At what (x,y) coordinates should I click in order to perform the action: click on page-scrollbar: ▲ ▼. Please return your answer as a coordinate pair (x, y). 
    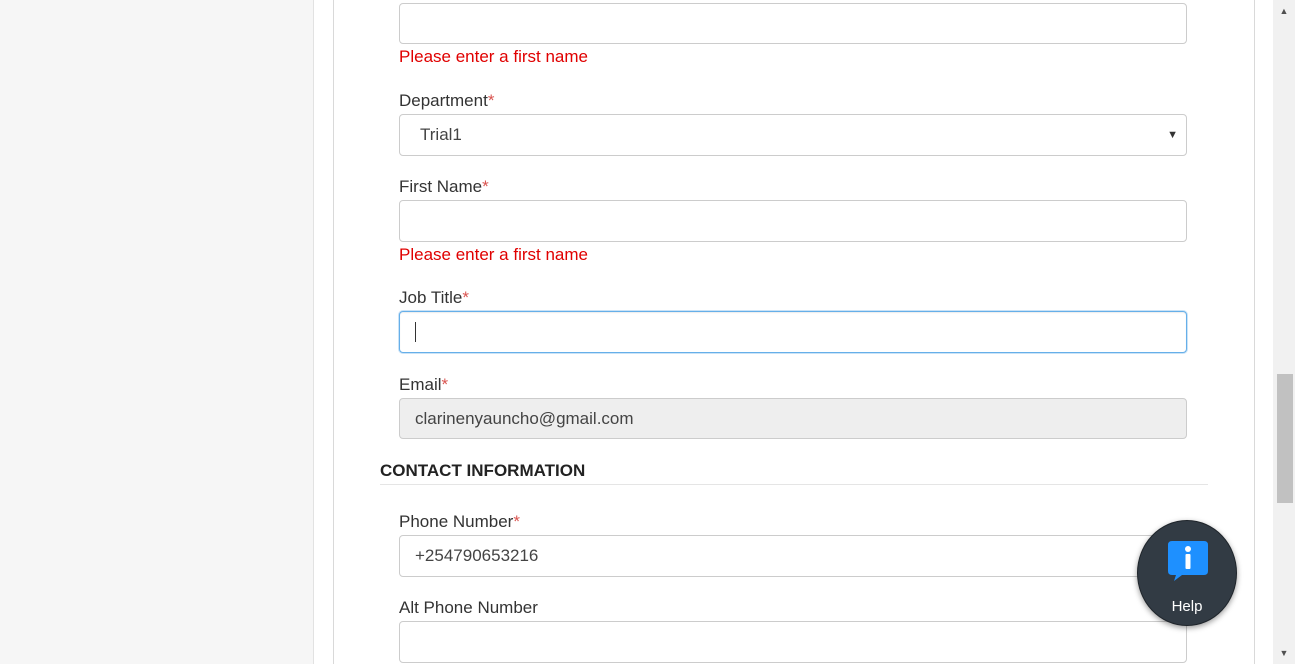
    Looking at the image, I should click on (1284, 332).